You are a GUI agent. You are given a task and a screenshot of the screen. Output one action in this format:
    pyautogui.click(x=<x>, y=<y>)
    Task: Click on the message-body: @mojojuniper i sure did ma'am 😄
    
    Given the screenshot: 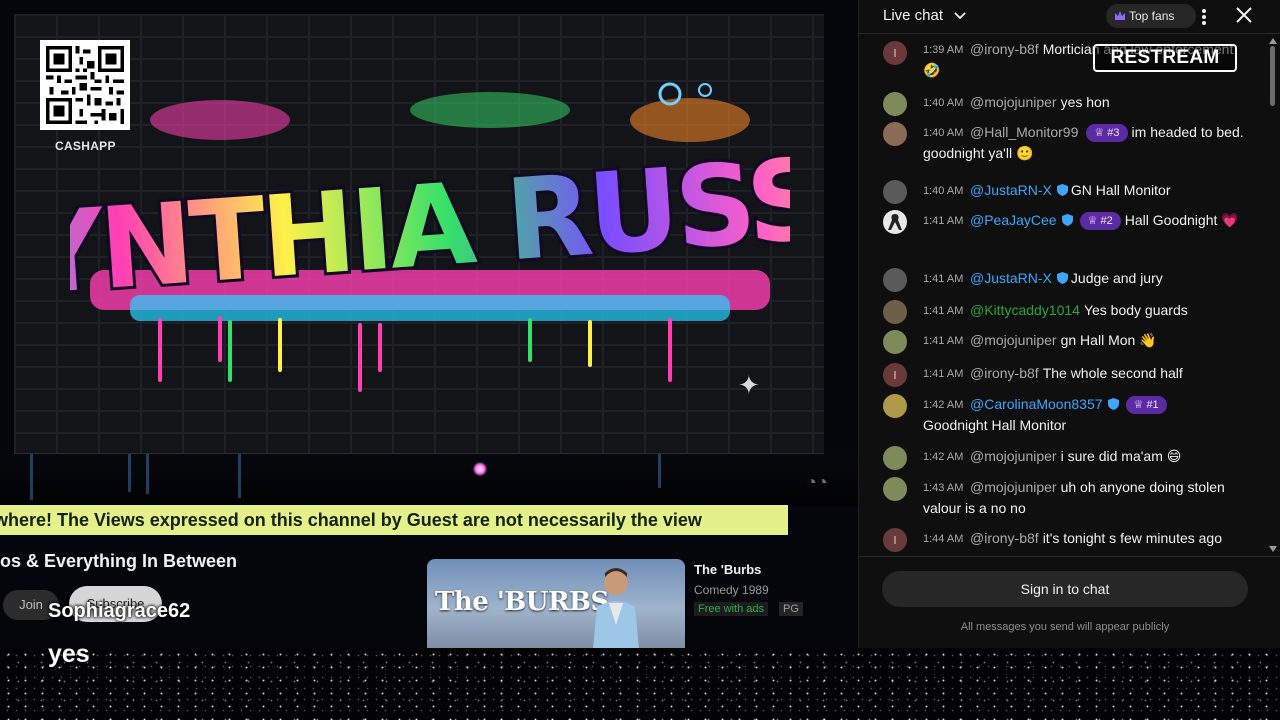 What is the action you would take?
    pyautogui.click(x=1085, y=457)
    